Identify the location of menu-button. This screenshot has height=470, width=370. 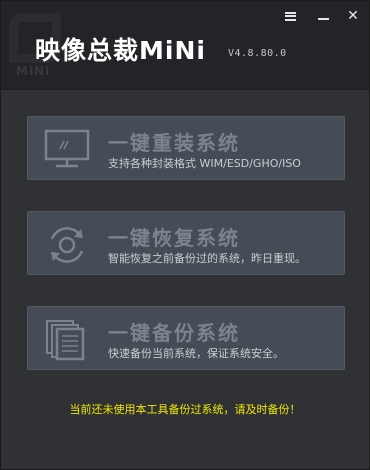
(290, 16).